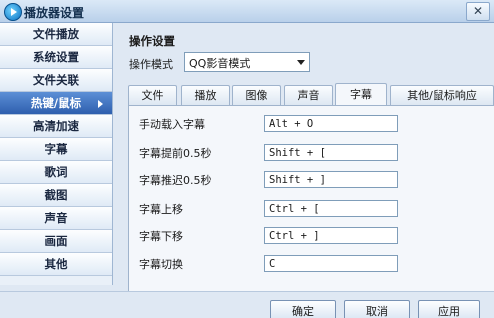  Describe the element at coordinates (56, 126) in the screenshot. I see `sidebar-item-hd-acceleration: 高清加速` at that location.